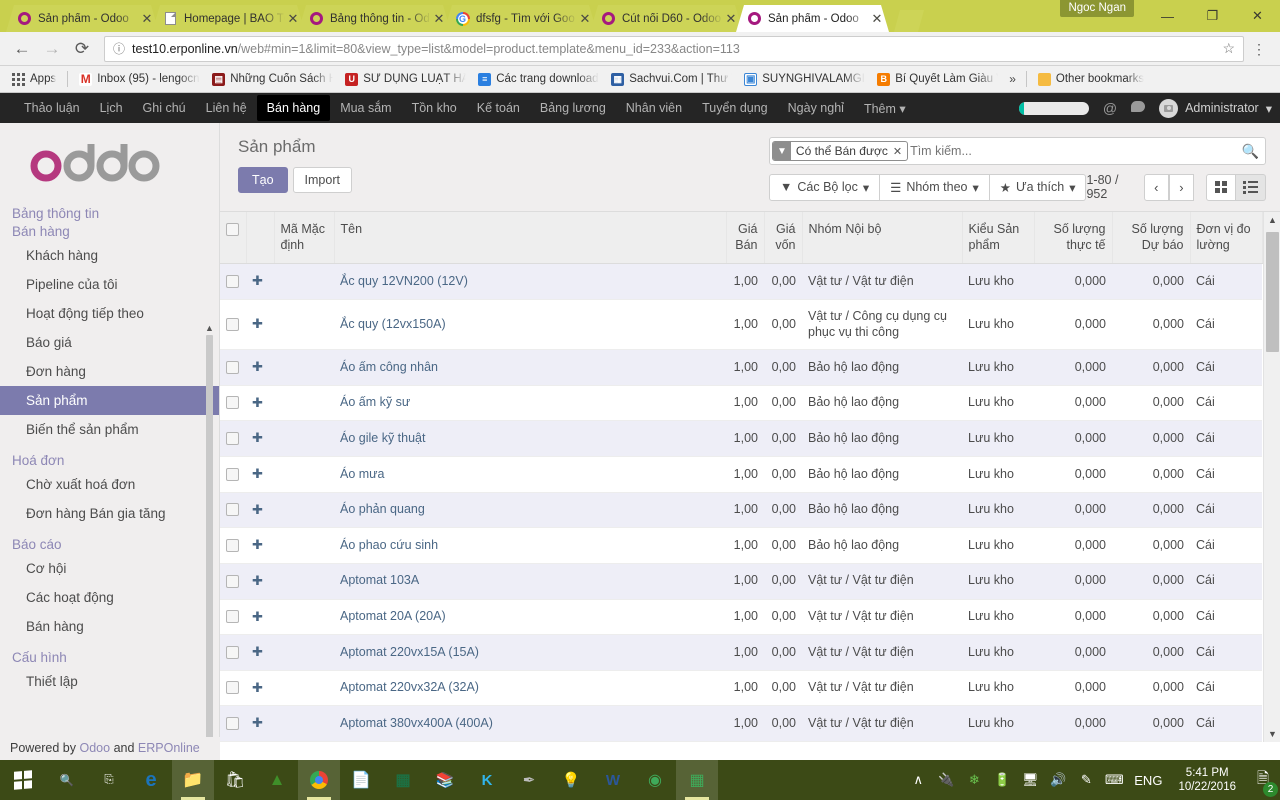 This screenshot has height=800, width=1280. Describe the element at coordinates (169, 748) in the screenshot. I see `erponline-link: ERPOnline` at that location.